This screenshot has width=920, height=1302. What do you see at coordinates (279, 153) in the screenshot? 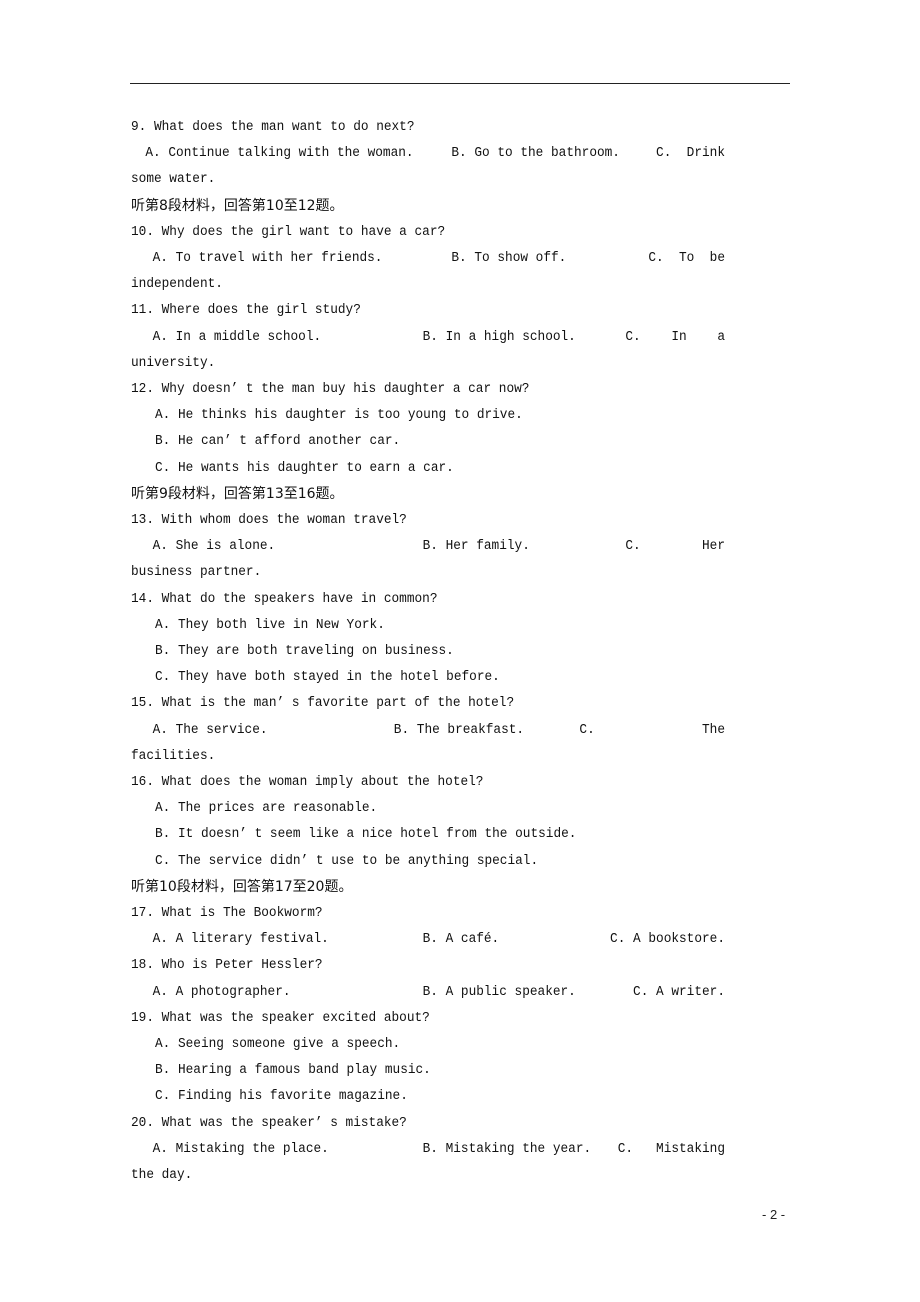
I see `option-a: A. Continue talking with the woman.` at bounding box center [279, 153].